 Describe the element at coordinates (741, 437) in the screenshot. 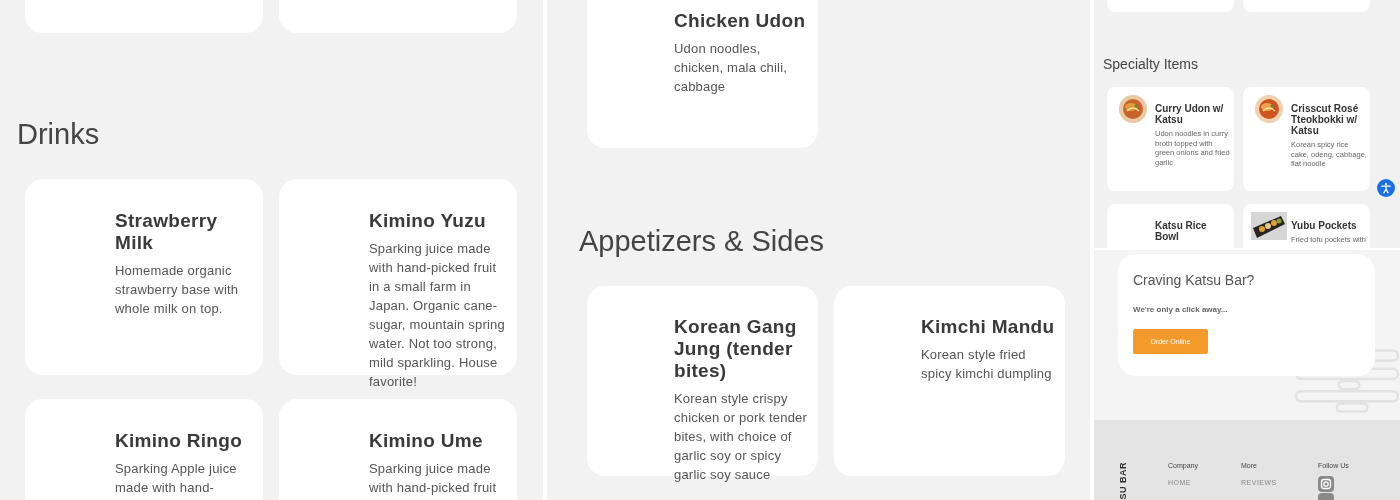

I see `item-description: Korean style crispy chicken or pork tender bites, with choice of garlic soy or spicy garlic soy sauce` at that location.